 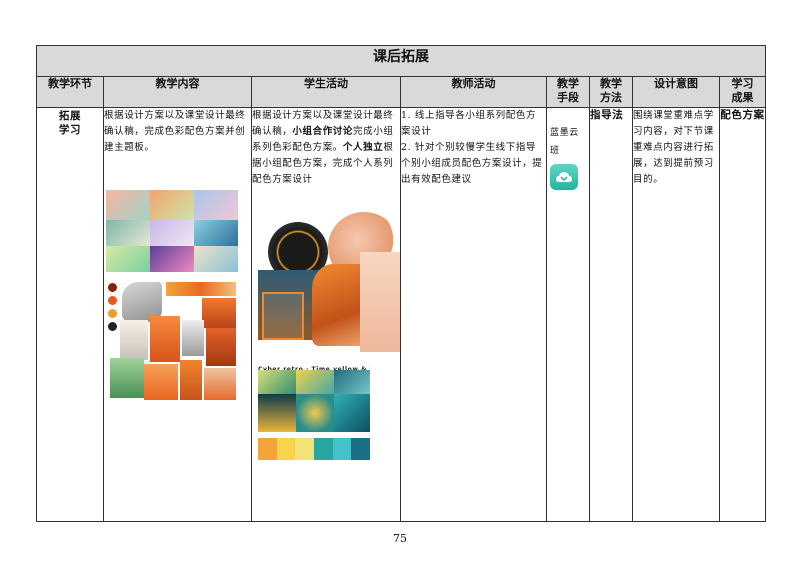 What do you see at coordinates (568, 92) in the screenshot?
I see `header-means: 教学 手段` at bounding box center [568, 92].